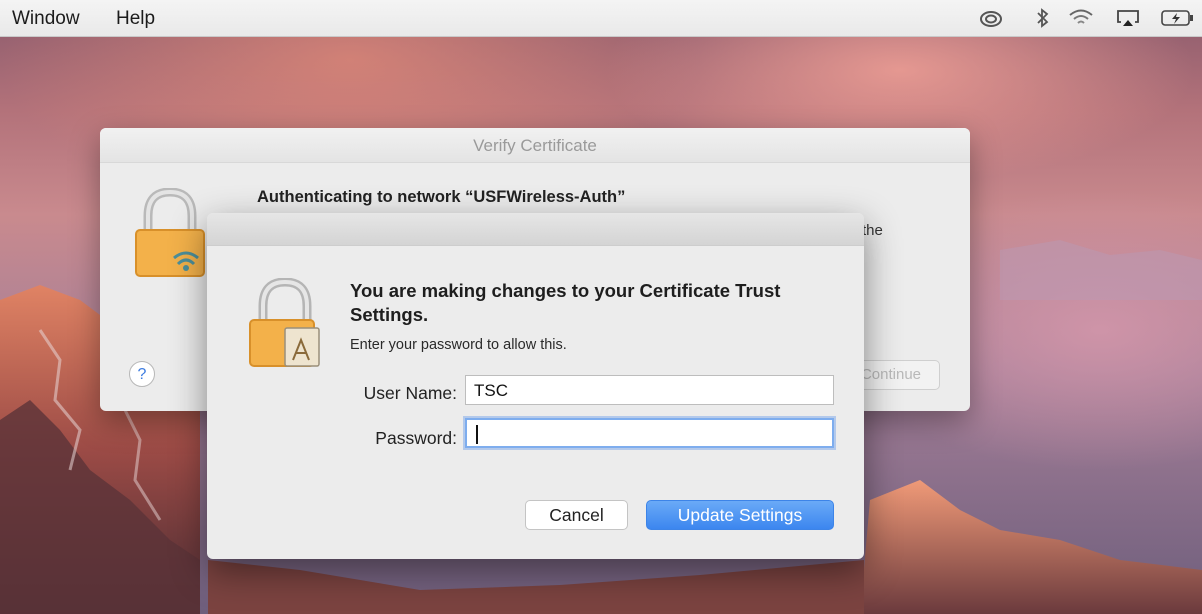  Describe the element at coordinates (1043, 18) in the screenshot. I see `bluetooth-icon` at that location.